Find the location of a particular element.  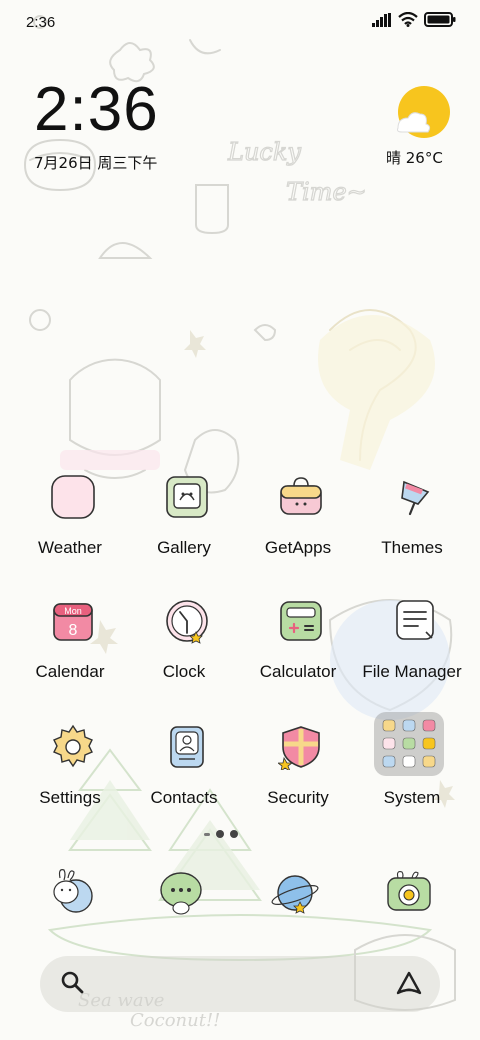

app-label: Clock is located at coordinates (184, 671).